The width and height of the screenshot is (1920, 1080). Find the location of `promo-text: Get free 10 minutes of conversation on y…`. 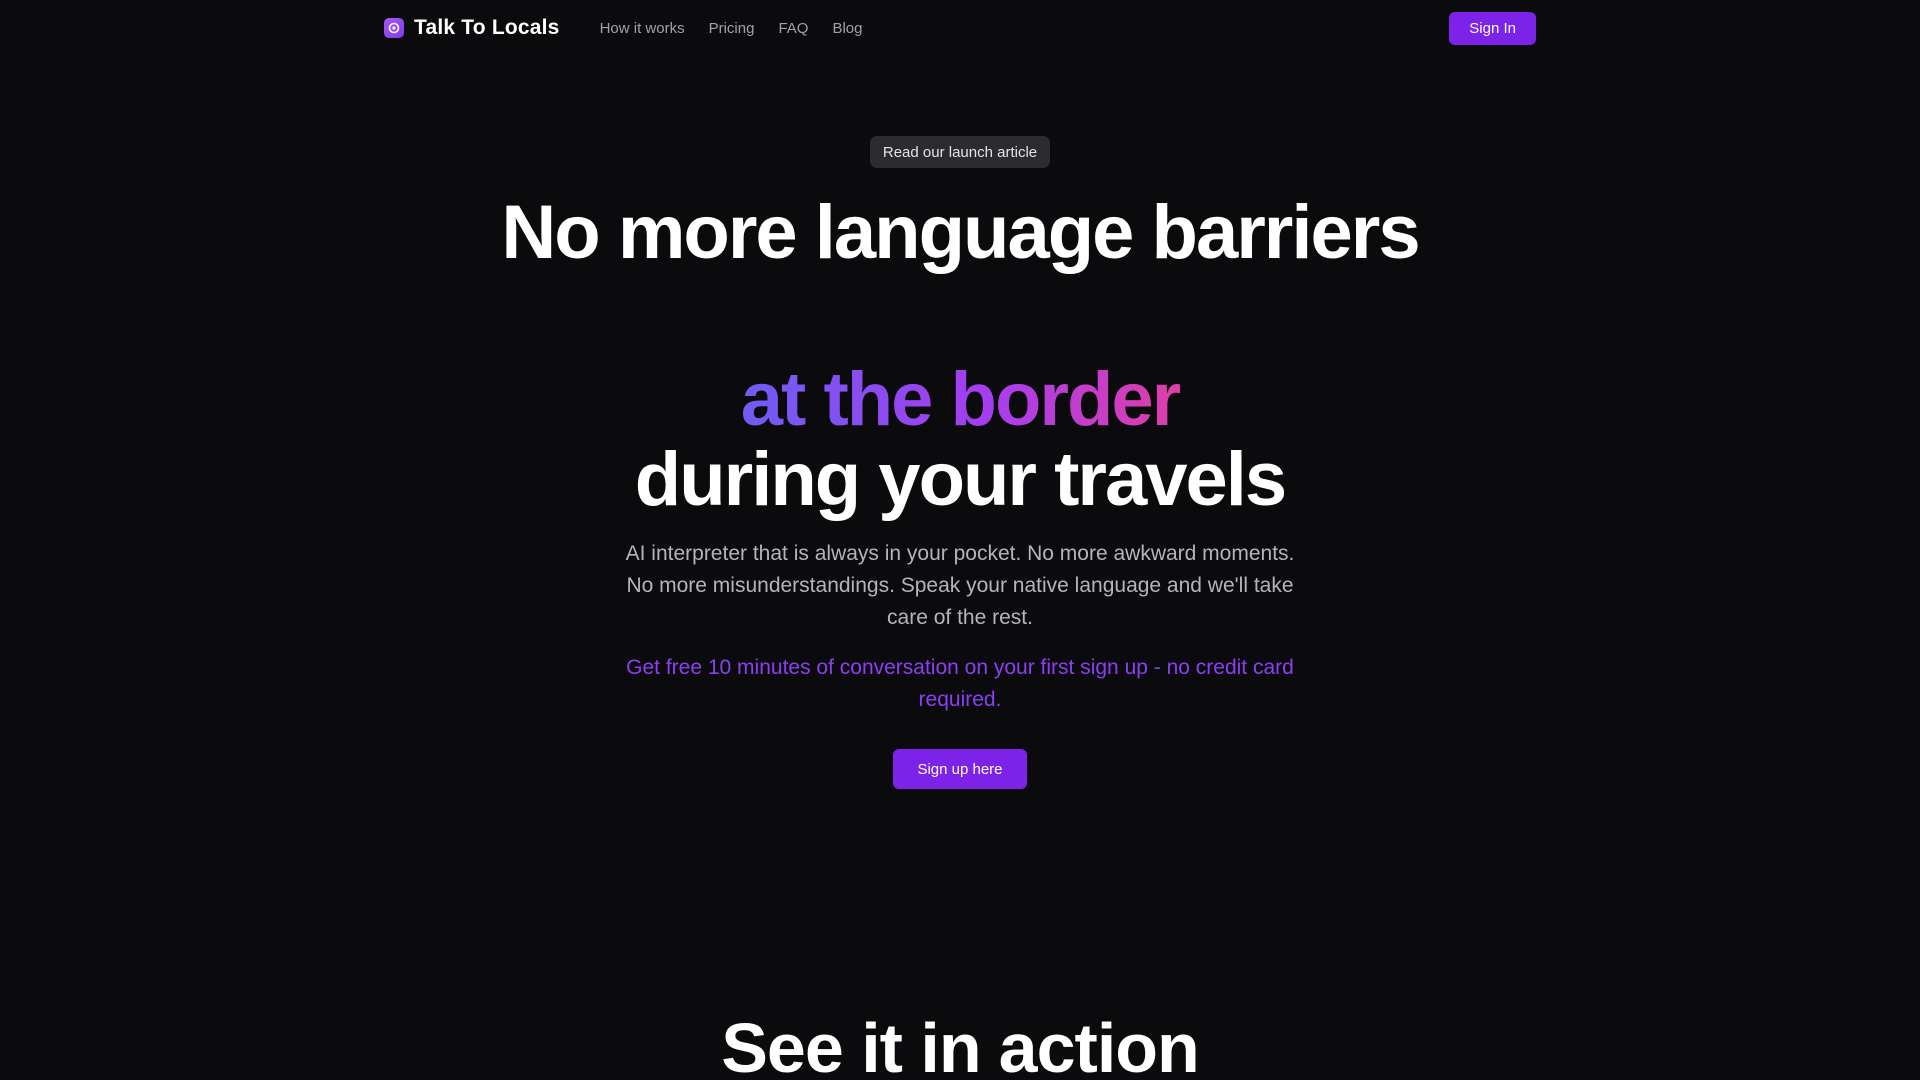

promo-text: Get free 10 minutes of conversation on y… is located at coordinates (960, 683).